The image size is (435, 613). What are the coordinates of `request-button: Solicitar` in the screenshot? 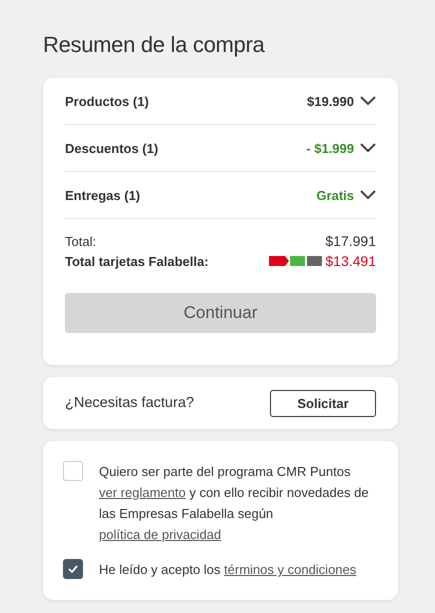 It's located at (323, 403).